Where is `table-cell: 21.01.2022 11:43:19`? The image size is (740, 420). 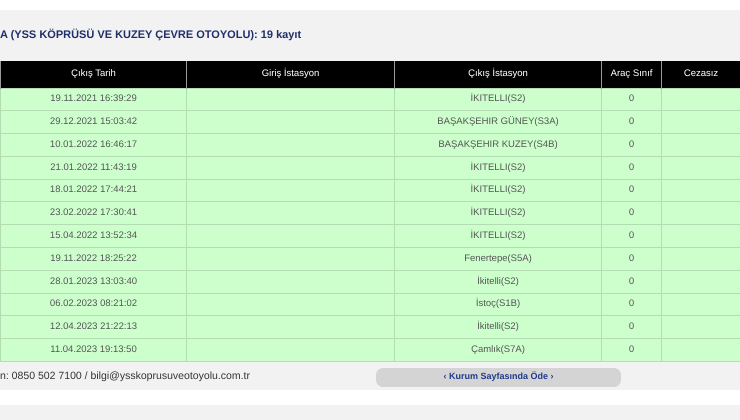
table-cell: 21.01.2022 11:43:19 is located at coordinates (93, 167).